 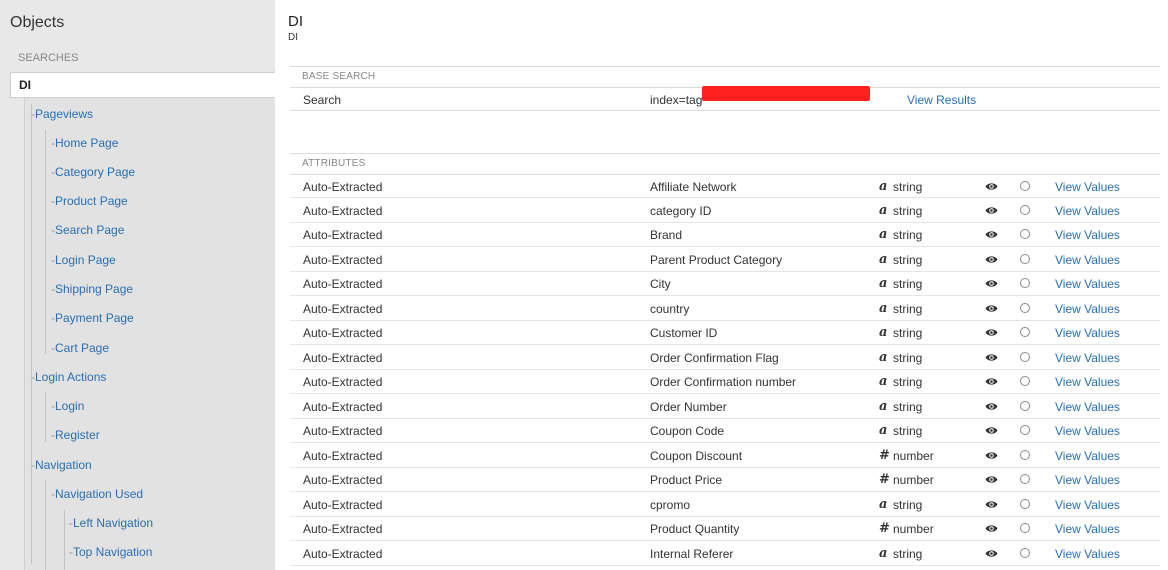 What do you see at coordinates (725, 505) in the screenshot?
I see `attribute-row: Auto-Extracted cpromo a string View Values` at bounding box center [725, 505].